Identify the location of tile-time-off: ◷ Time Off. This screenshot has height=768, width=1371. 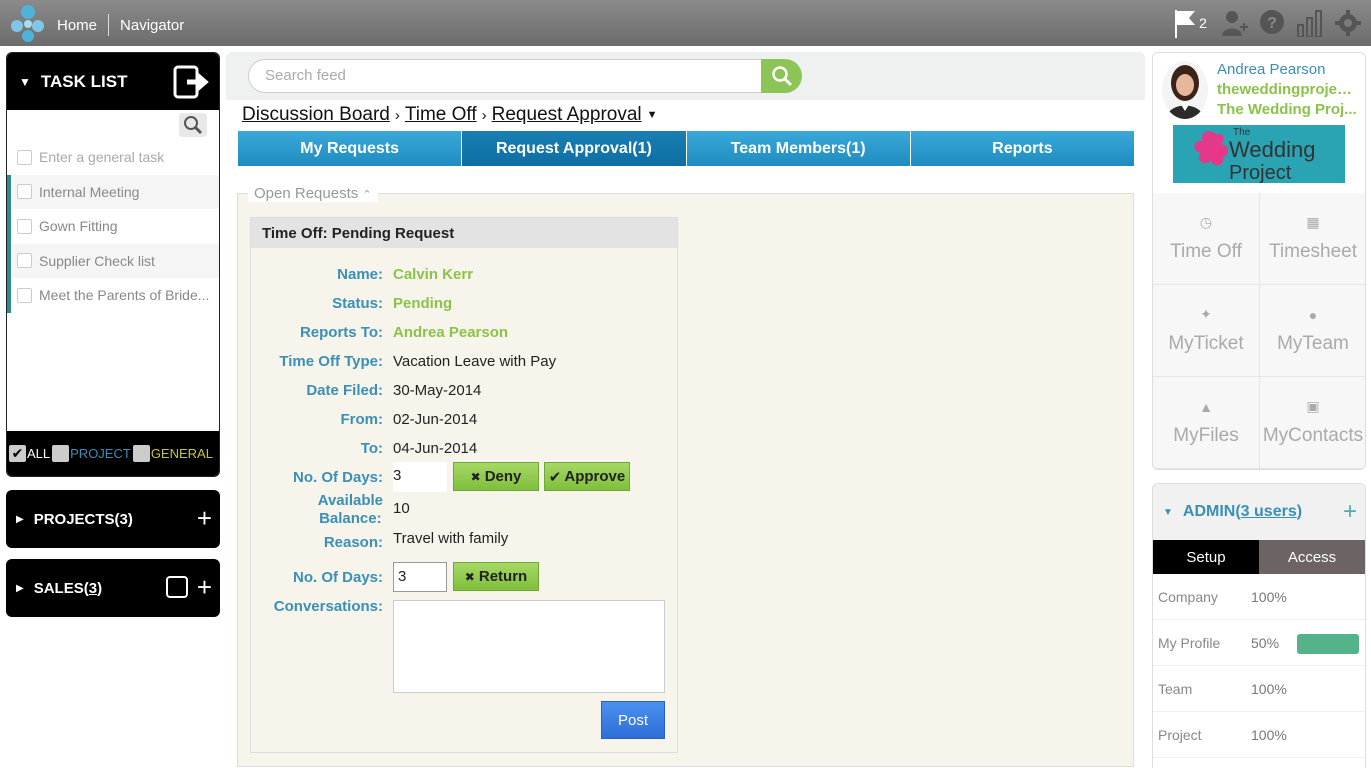
(1206, 239).